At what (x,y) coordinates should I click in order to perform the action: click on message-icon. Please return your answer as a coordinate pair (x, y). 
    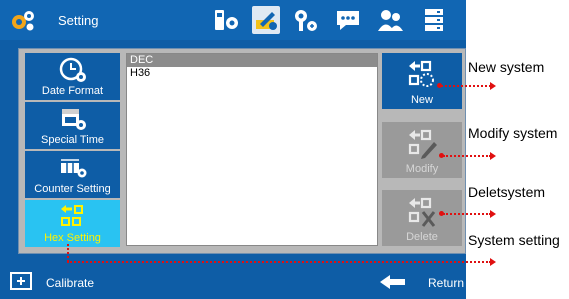
    Looking at the image, I should click on (348, 20).